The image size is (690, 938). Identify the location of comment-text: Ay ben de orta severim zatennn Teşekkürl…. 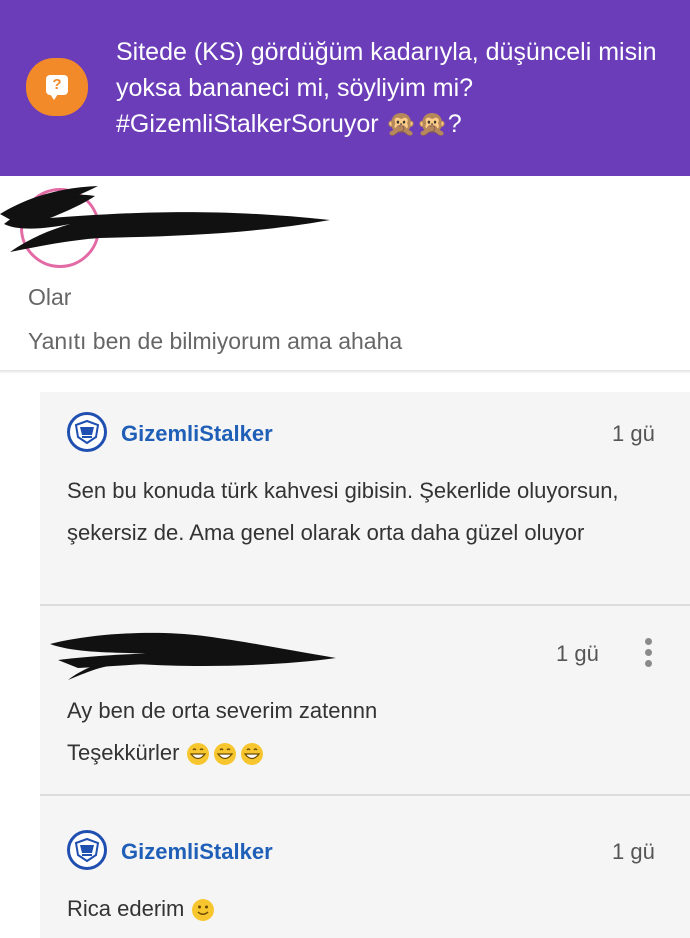
(367, 732).